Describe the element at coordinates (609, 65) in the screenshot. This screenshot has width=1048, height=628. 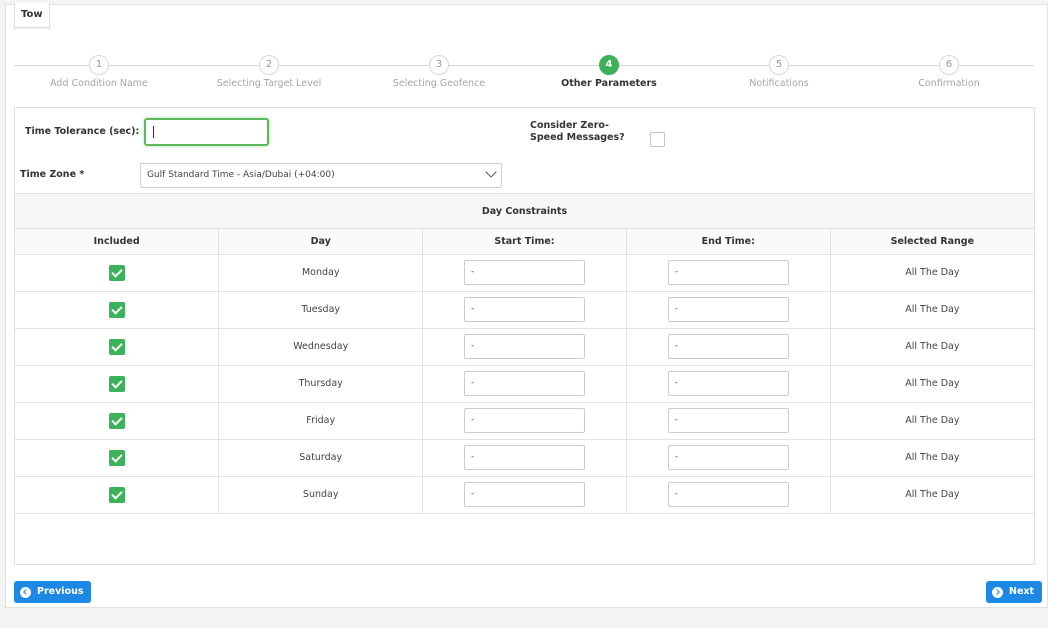
I see `step-number: 4` at that location.